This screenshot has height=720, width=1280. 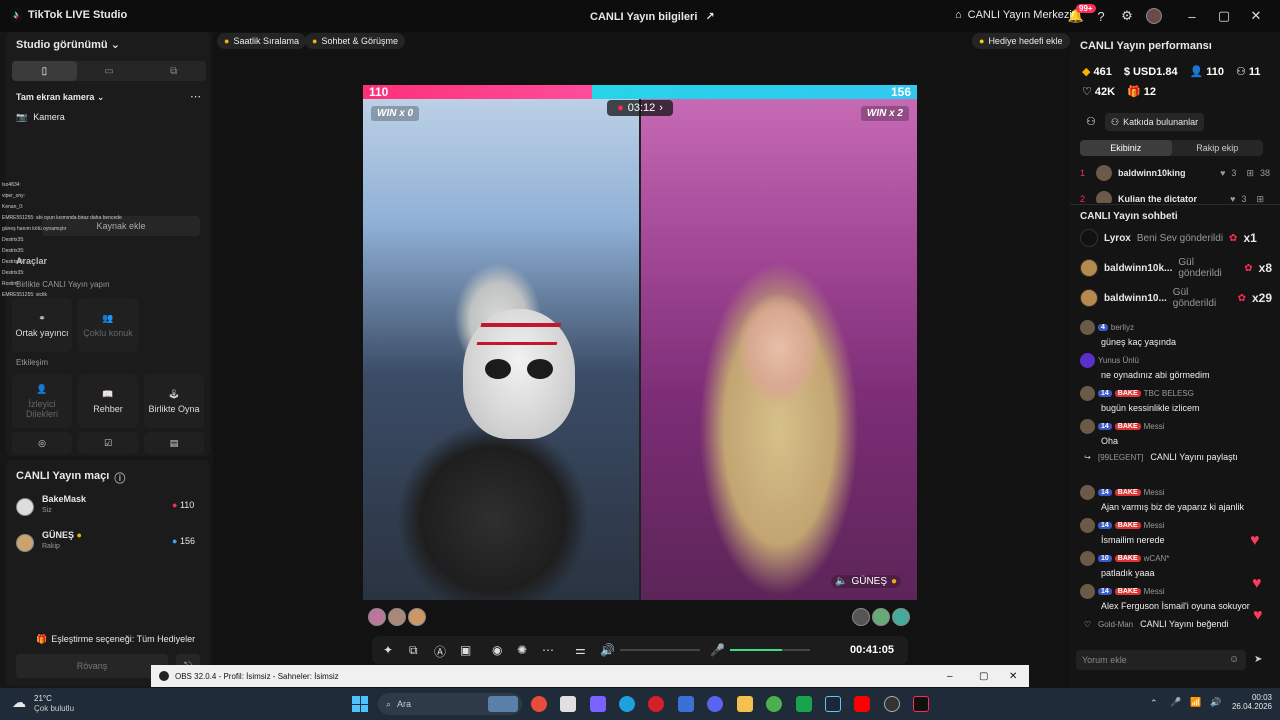 What do you see at coordinates (627, 704) in the screenshot?
I see `edge-icon` at bounding box center [627, 704].